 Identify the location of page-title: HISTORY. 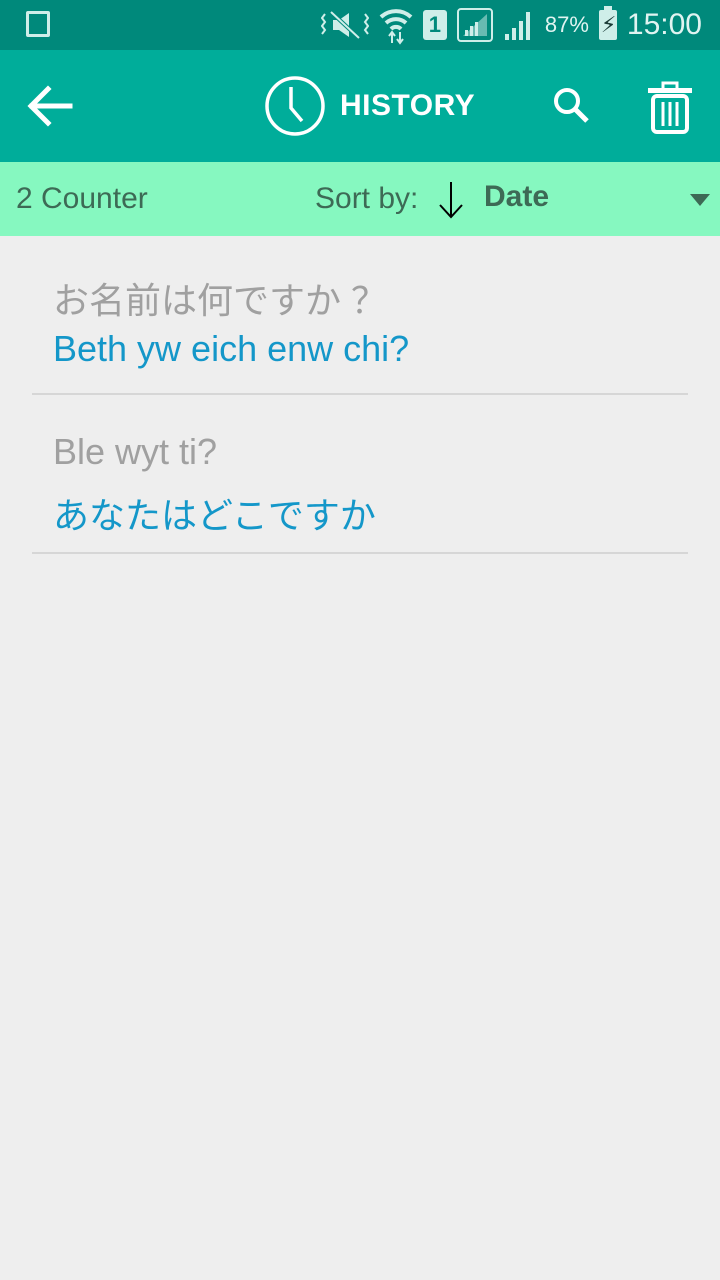
(369, 106).